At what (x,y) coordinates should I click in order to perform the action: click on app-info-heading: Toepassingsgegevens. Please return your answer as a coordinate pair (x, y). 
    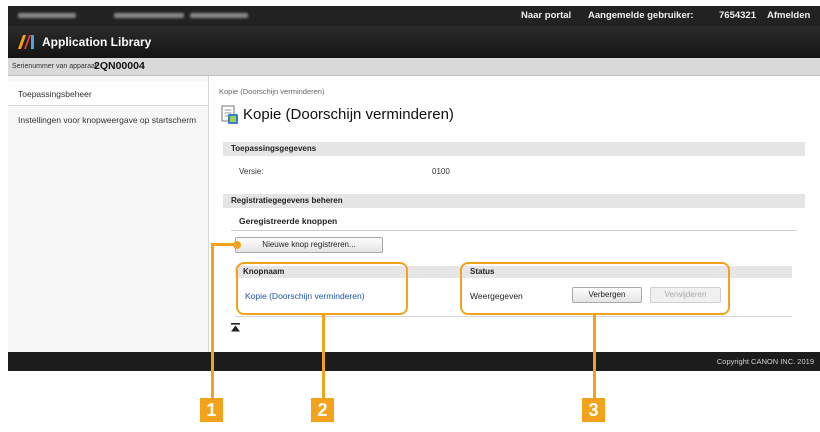
    Looking at the image, I should click on (514, 149).